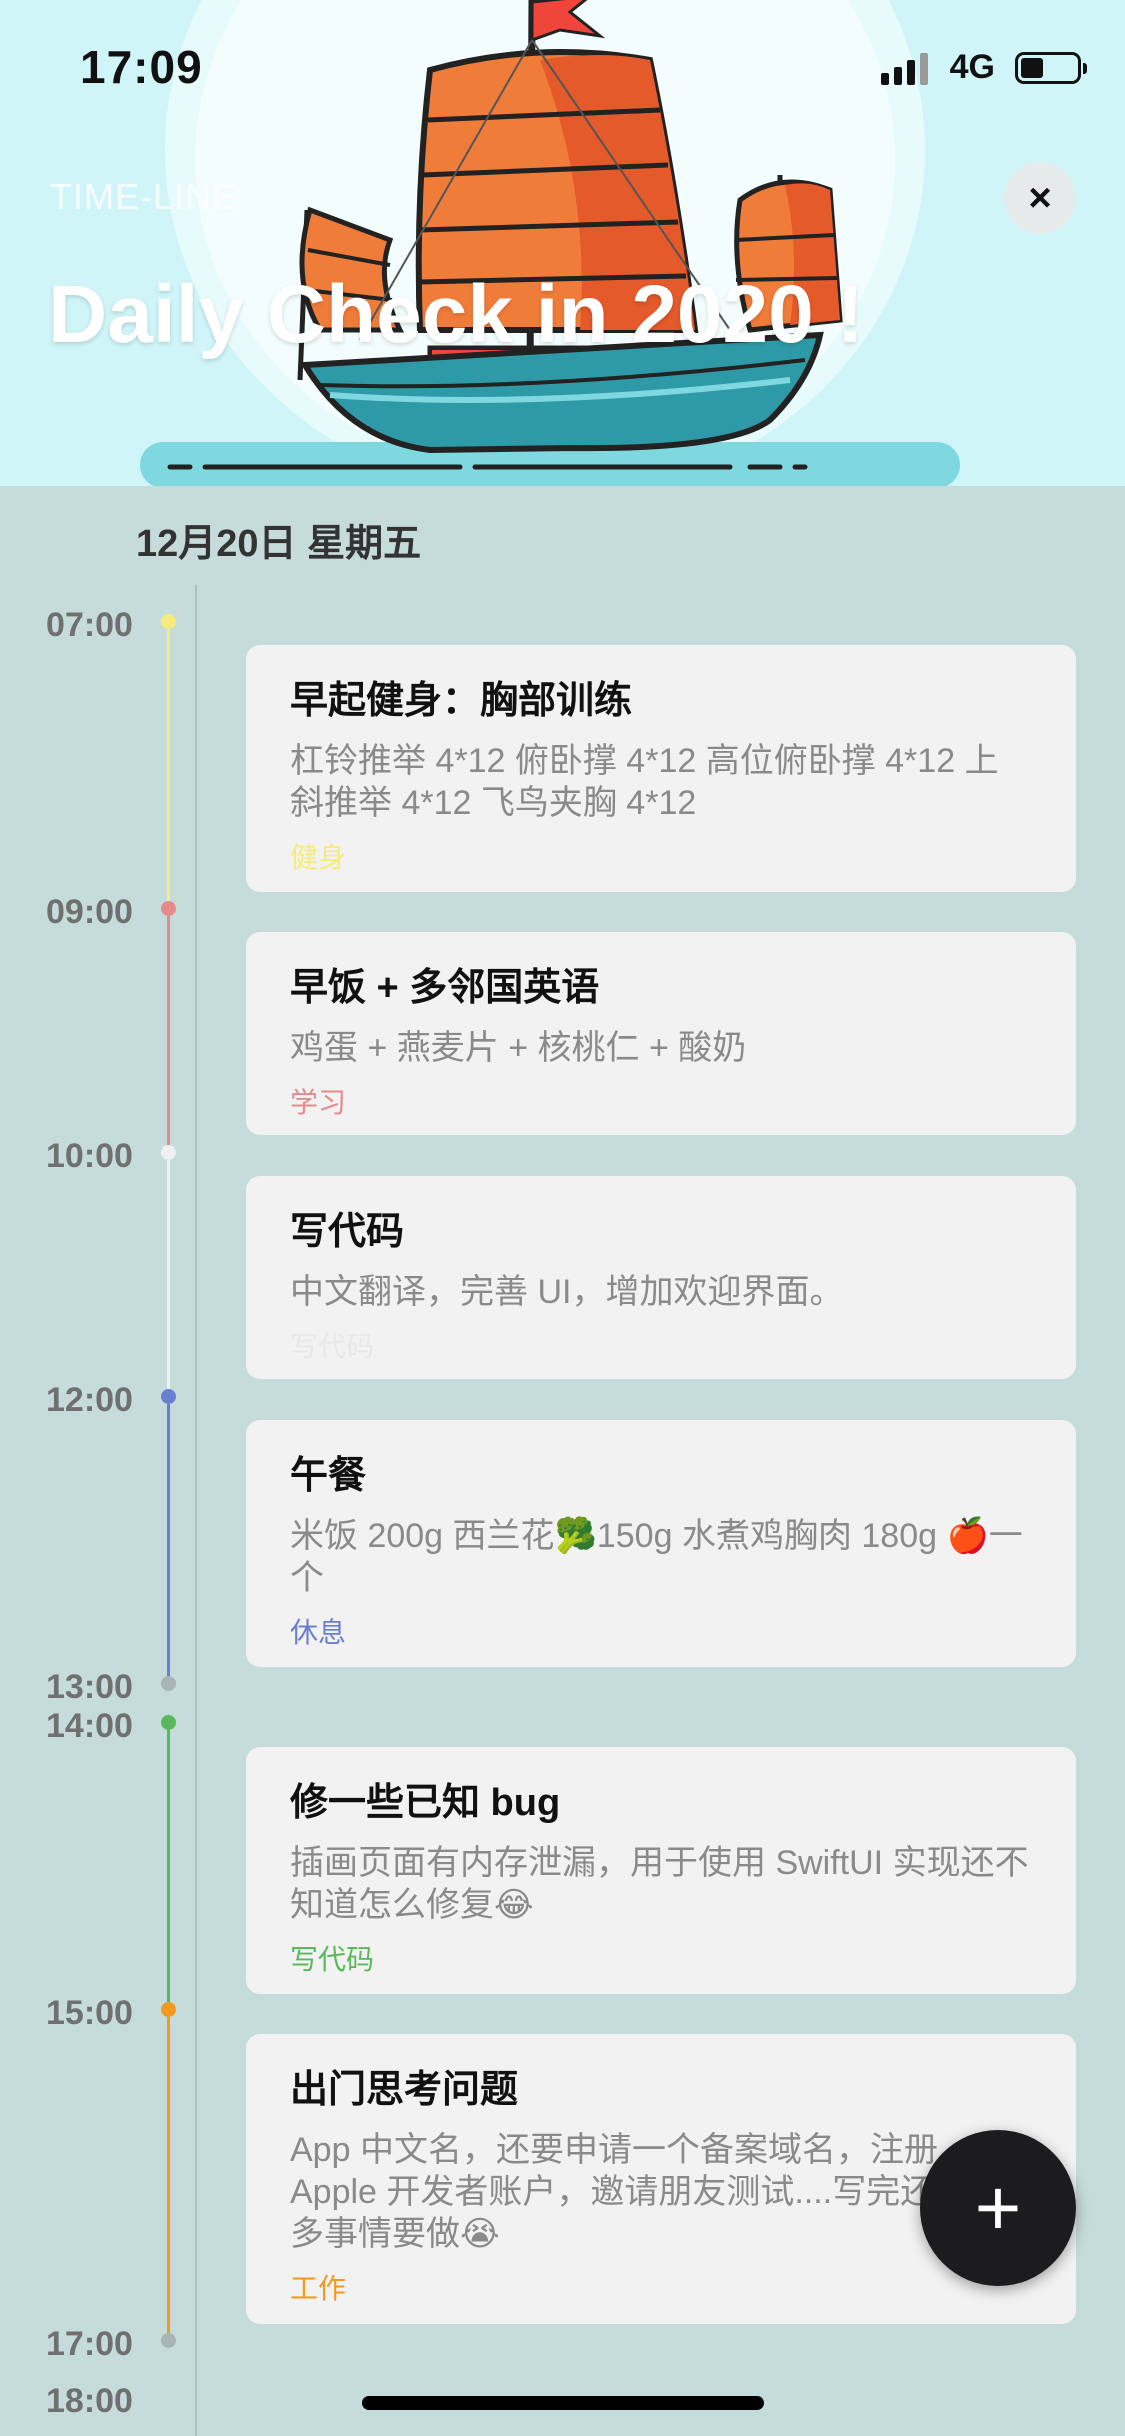  I want to click on close-button: ×, so click(1040, 198).